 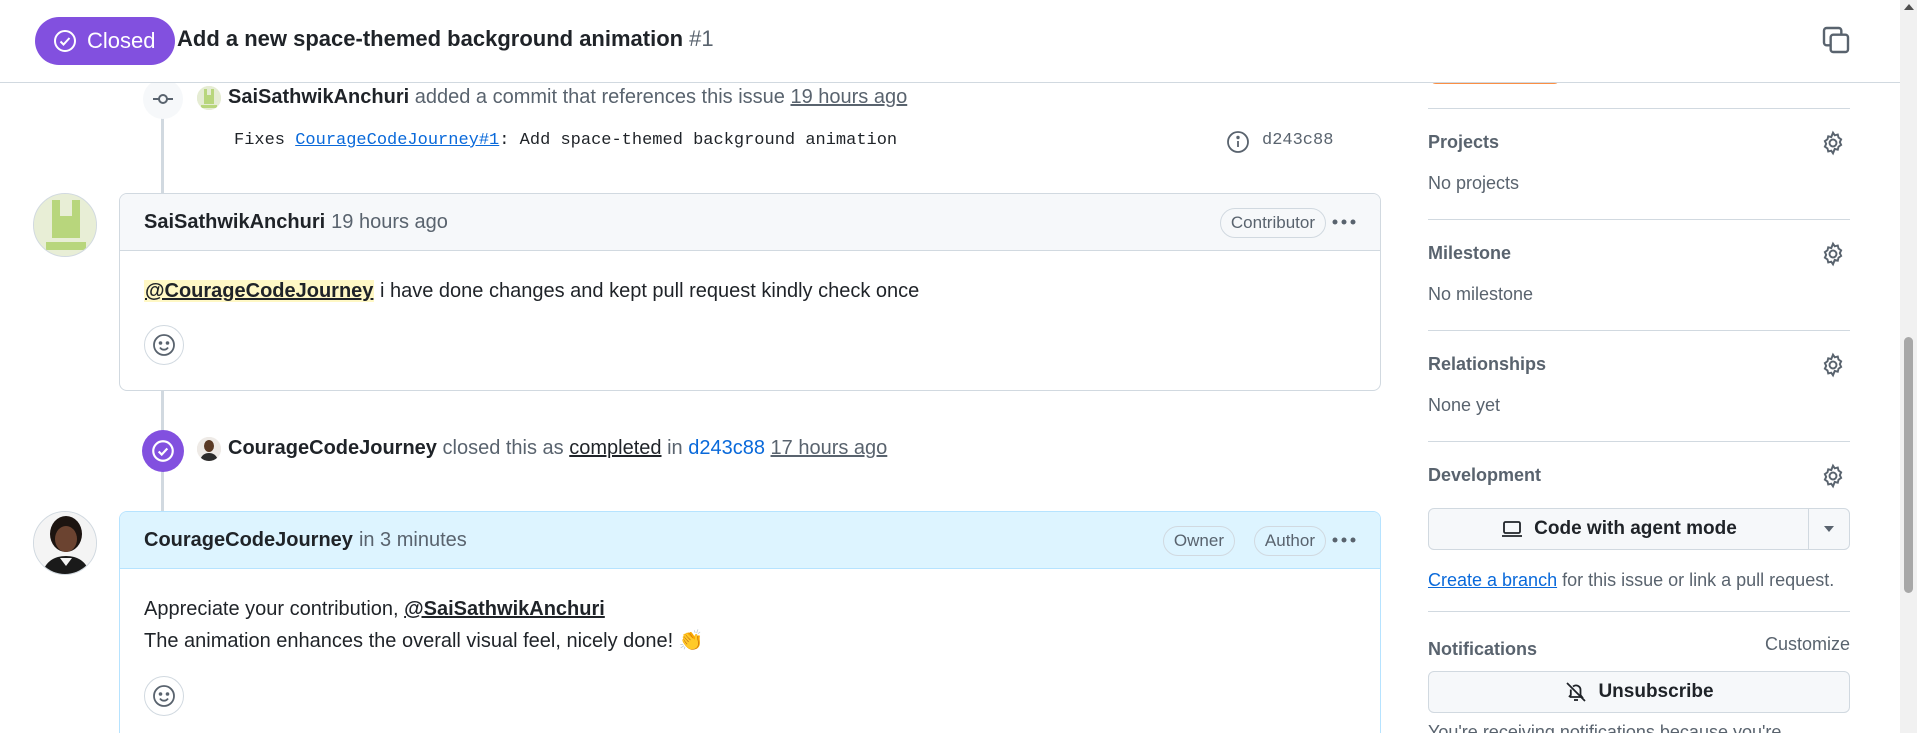 I want to click on event-action: closed this as, so click(x=503, y=448).